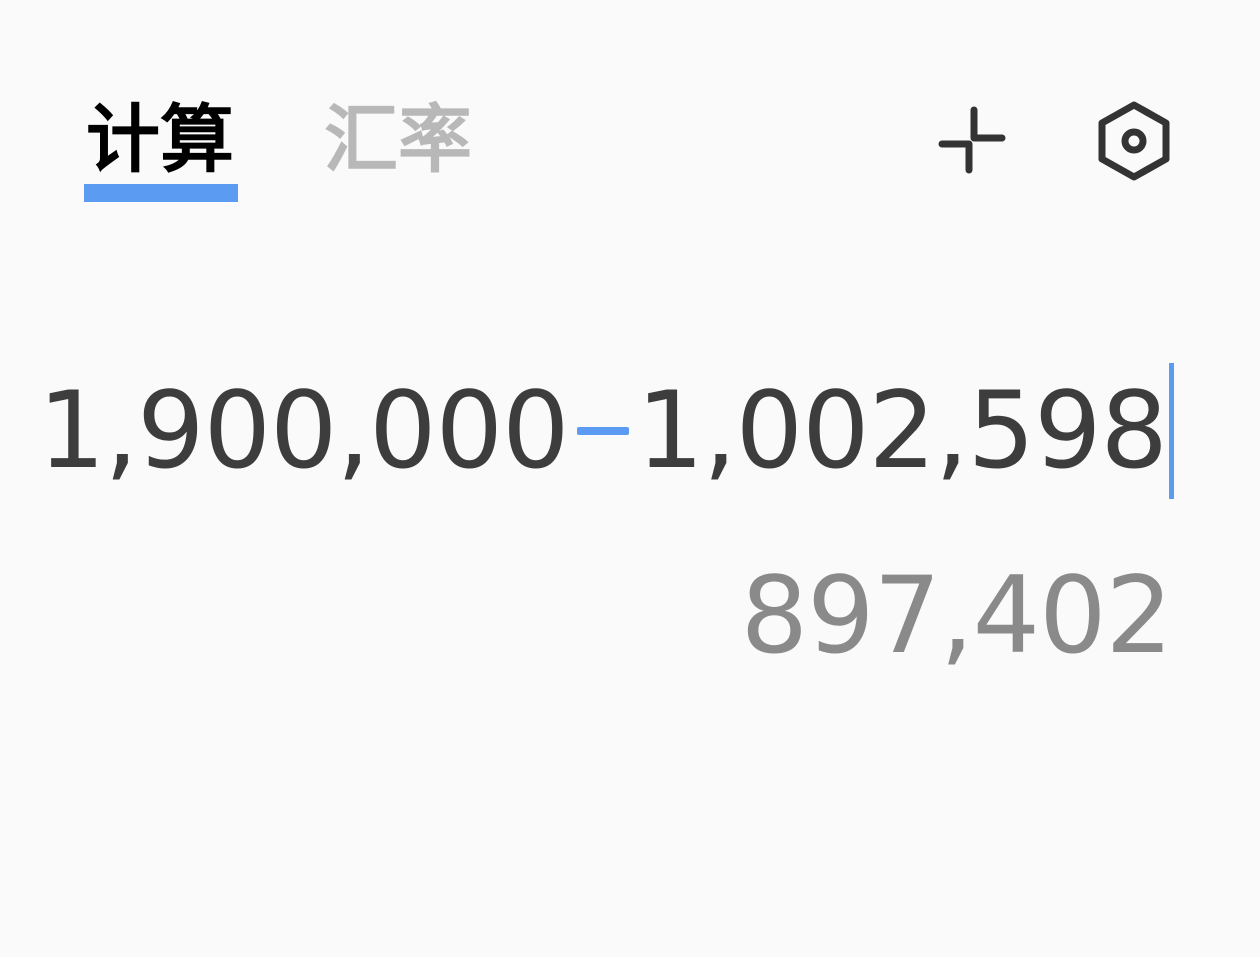  What do you see at coordinates (902, 430) in the screenshot?
I see `expression-right-operand: 1,002,598` at bounding box center [902, 430].